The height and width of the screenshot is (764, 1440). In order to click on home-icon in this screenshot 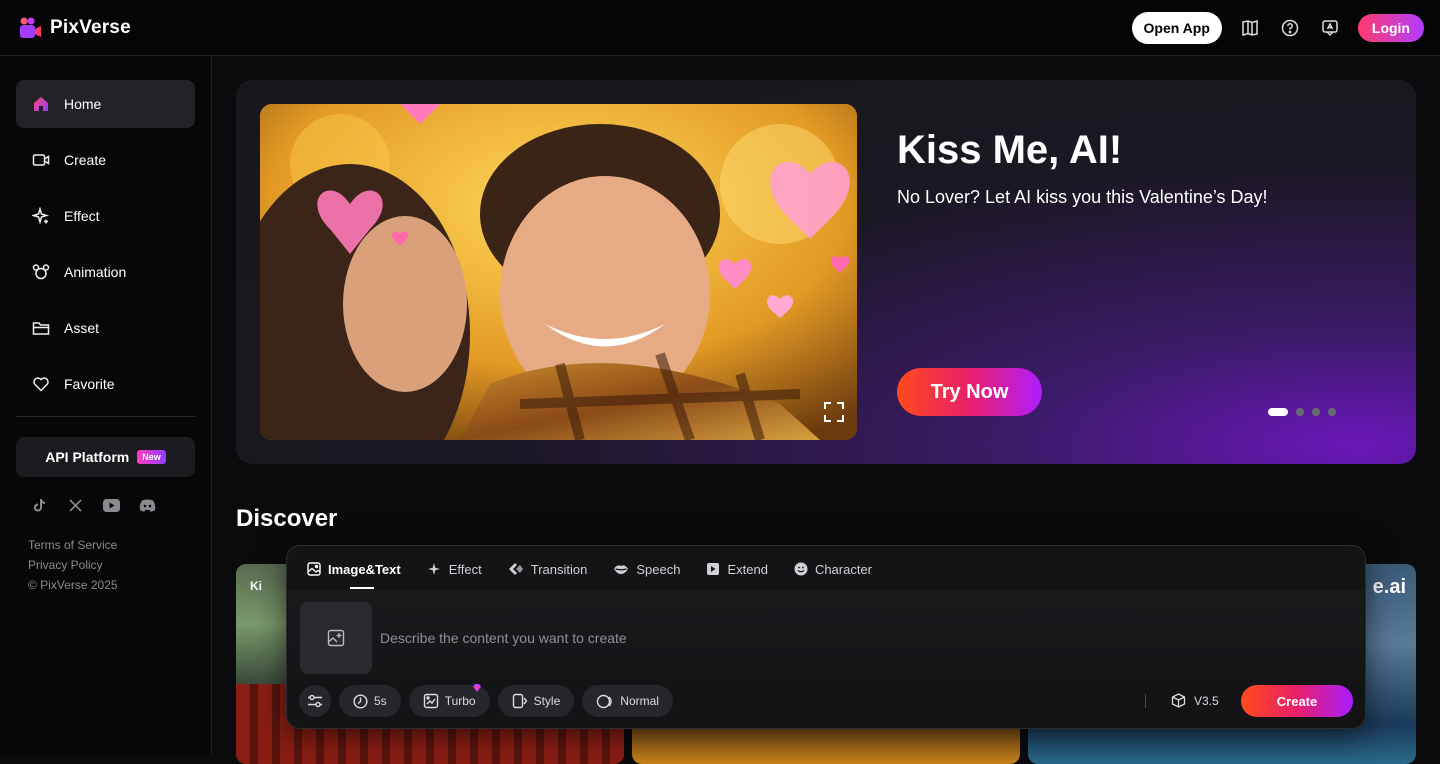, I will do `click(41, 104)`.